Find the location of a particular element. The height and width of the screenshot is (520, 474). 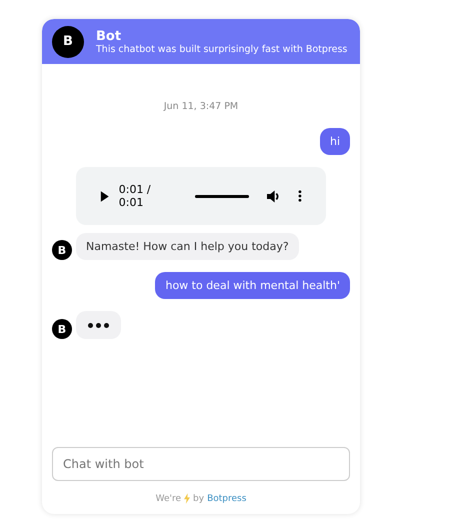

more-options-icon is located at coordinates (300, 196).